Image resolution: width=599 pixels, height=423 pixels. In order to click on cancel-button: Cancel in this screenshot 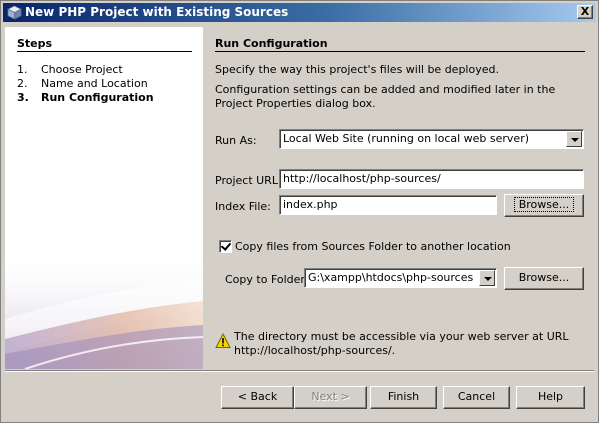, I will do `click(476, 397)`.